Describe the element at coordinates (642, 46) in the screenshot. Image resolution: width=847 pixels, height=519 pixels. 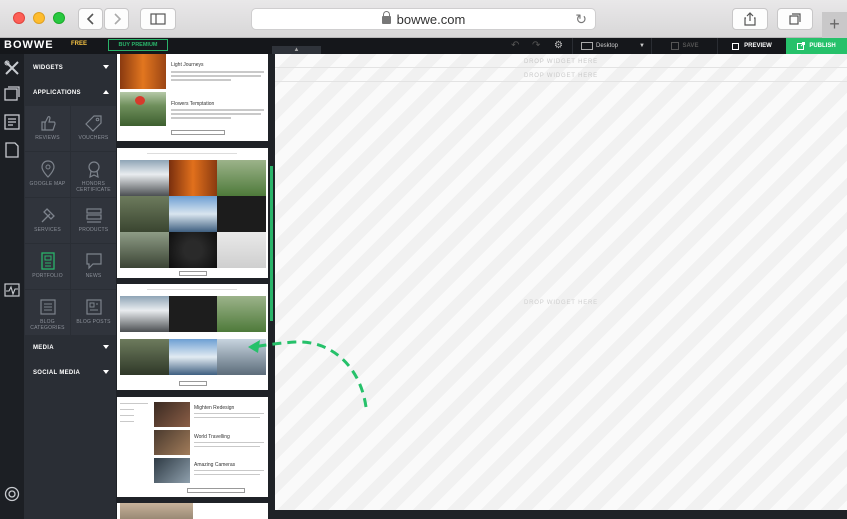
I see `chevron-down-icon: ▼` at that location.